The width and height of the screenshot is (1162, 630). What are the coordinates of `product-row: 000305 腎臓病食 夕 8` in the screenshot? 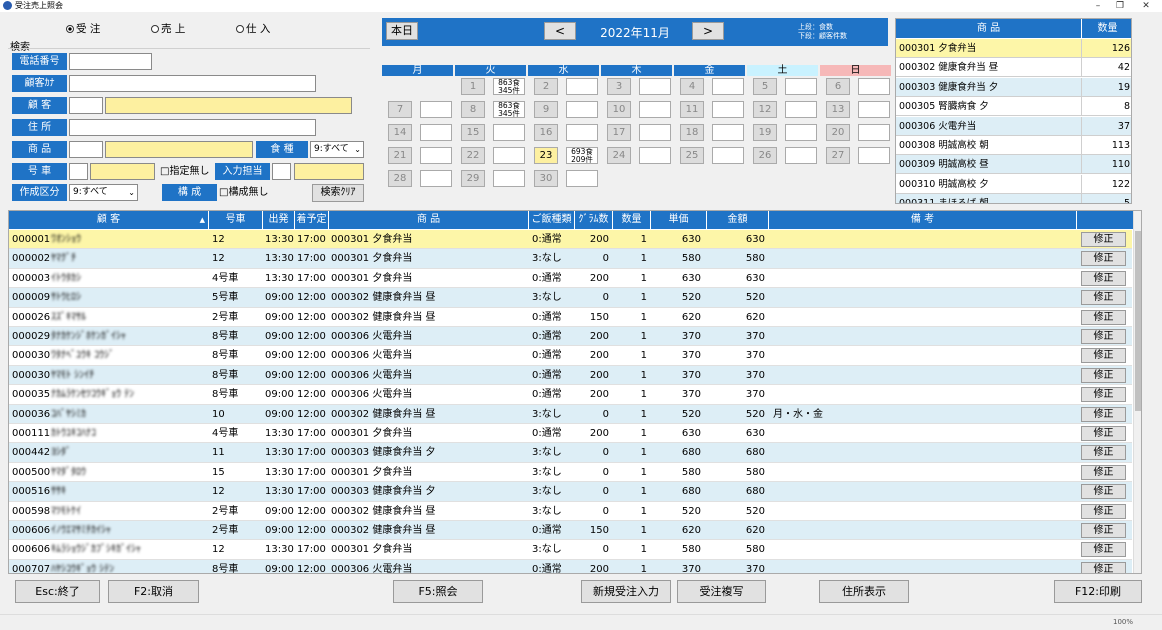 It's located at (1013, 107).